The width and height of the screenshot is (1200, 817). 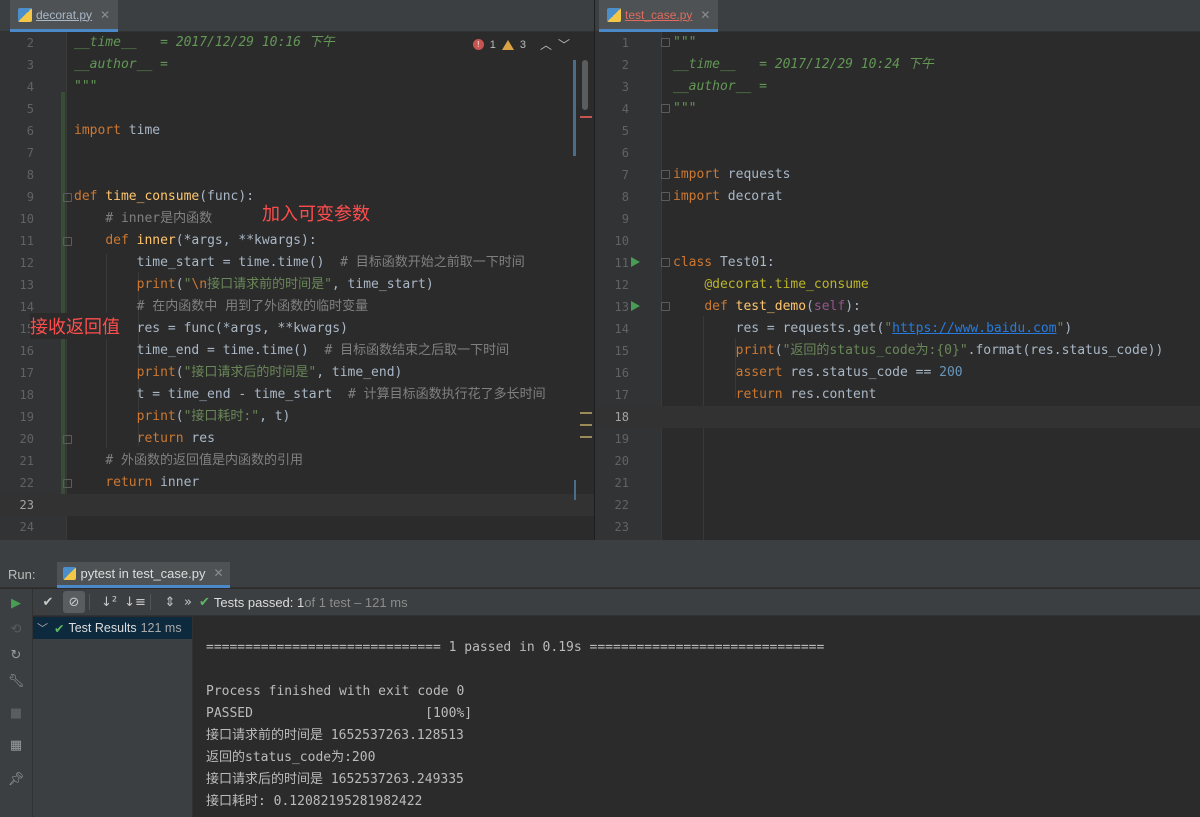 What do you see at coordinates (16, 779) in the screenshot?
I see `pin-icon: 📌︎` at bounding box center [16, 779].